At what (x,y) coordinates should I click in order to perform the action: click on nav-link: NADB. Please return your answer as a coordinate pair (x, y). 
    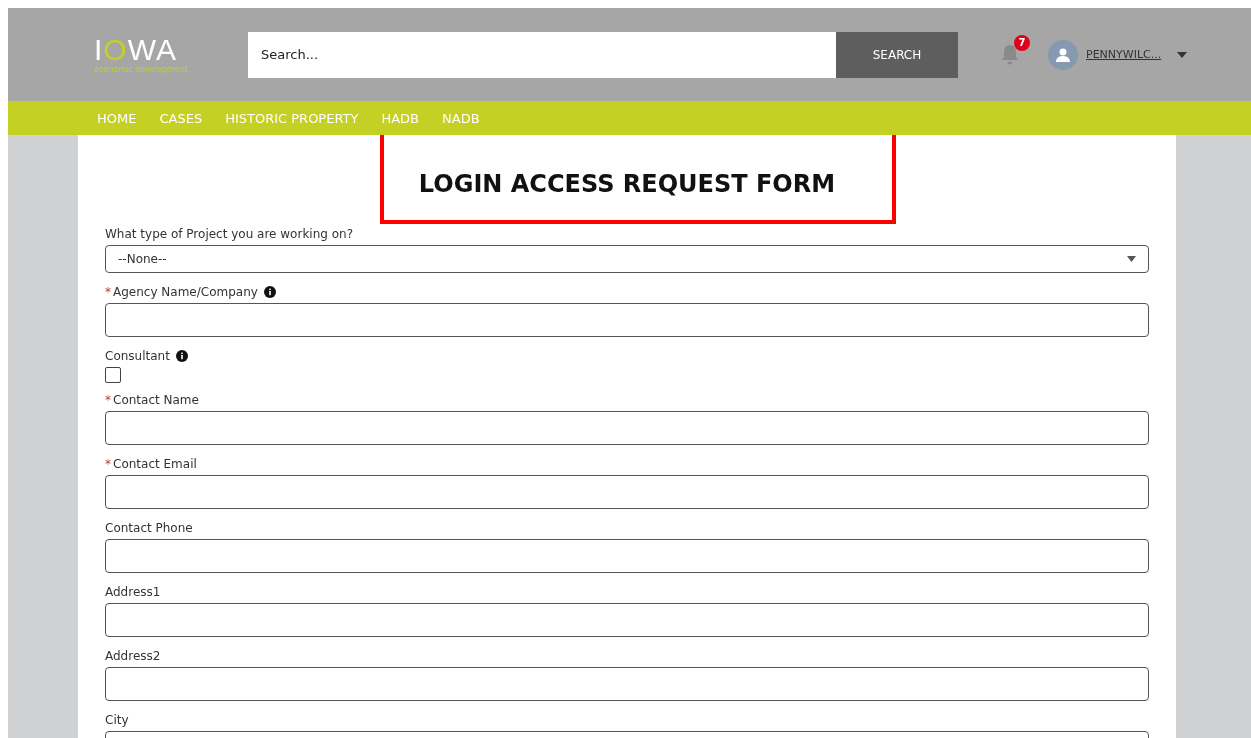
    Looking at the image, I should click on (461, 118).